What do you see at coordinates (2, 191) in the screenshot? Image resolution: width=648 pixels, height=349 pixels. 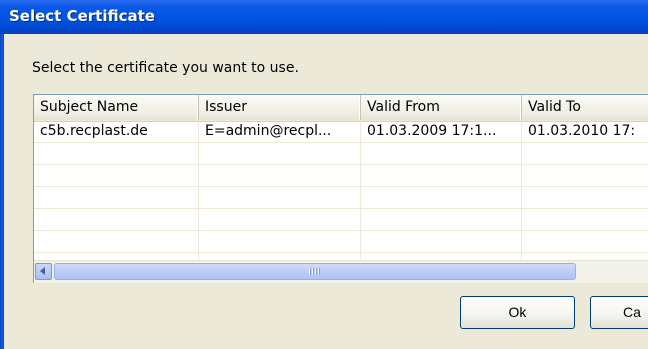 I see `window-left-border` at bounding box center [2, 191].